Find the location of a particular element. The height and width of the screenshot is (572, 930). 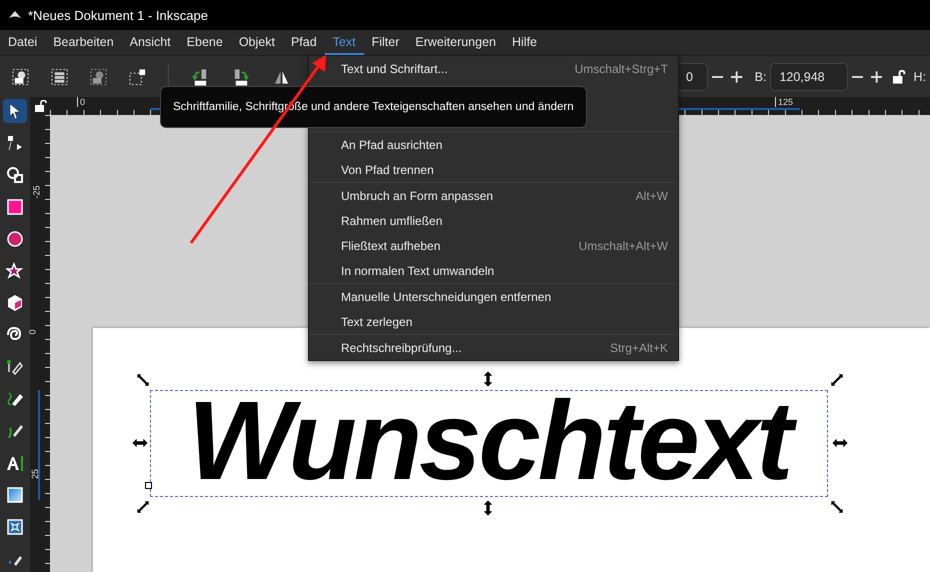

pen-icon is located at coordinates (15, 367).